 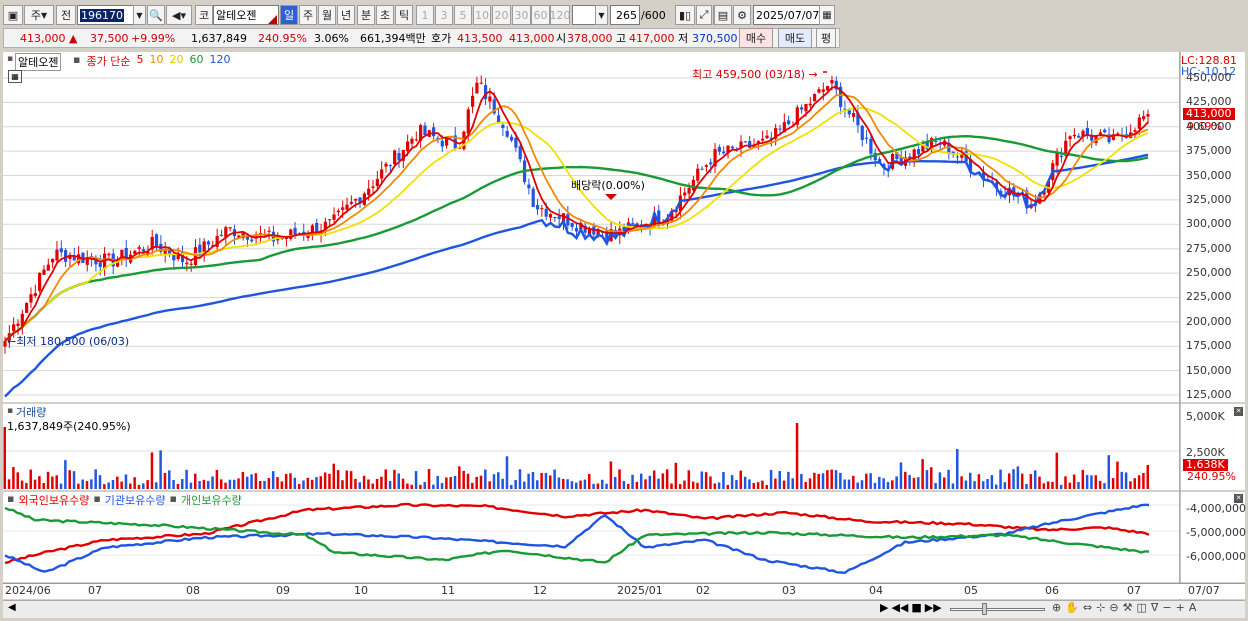 I want to click on zoom-in-icon: ⊕, so click(x=1056, y=607).